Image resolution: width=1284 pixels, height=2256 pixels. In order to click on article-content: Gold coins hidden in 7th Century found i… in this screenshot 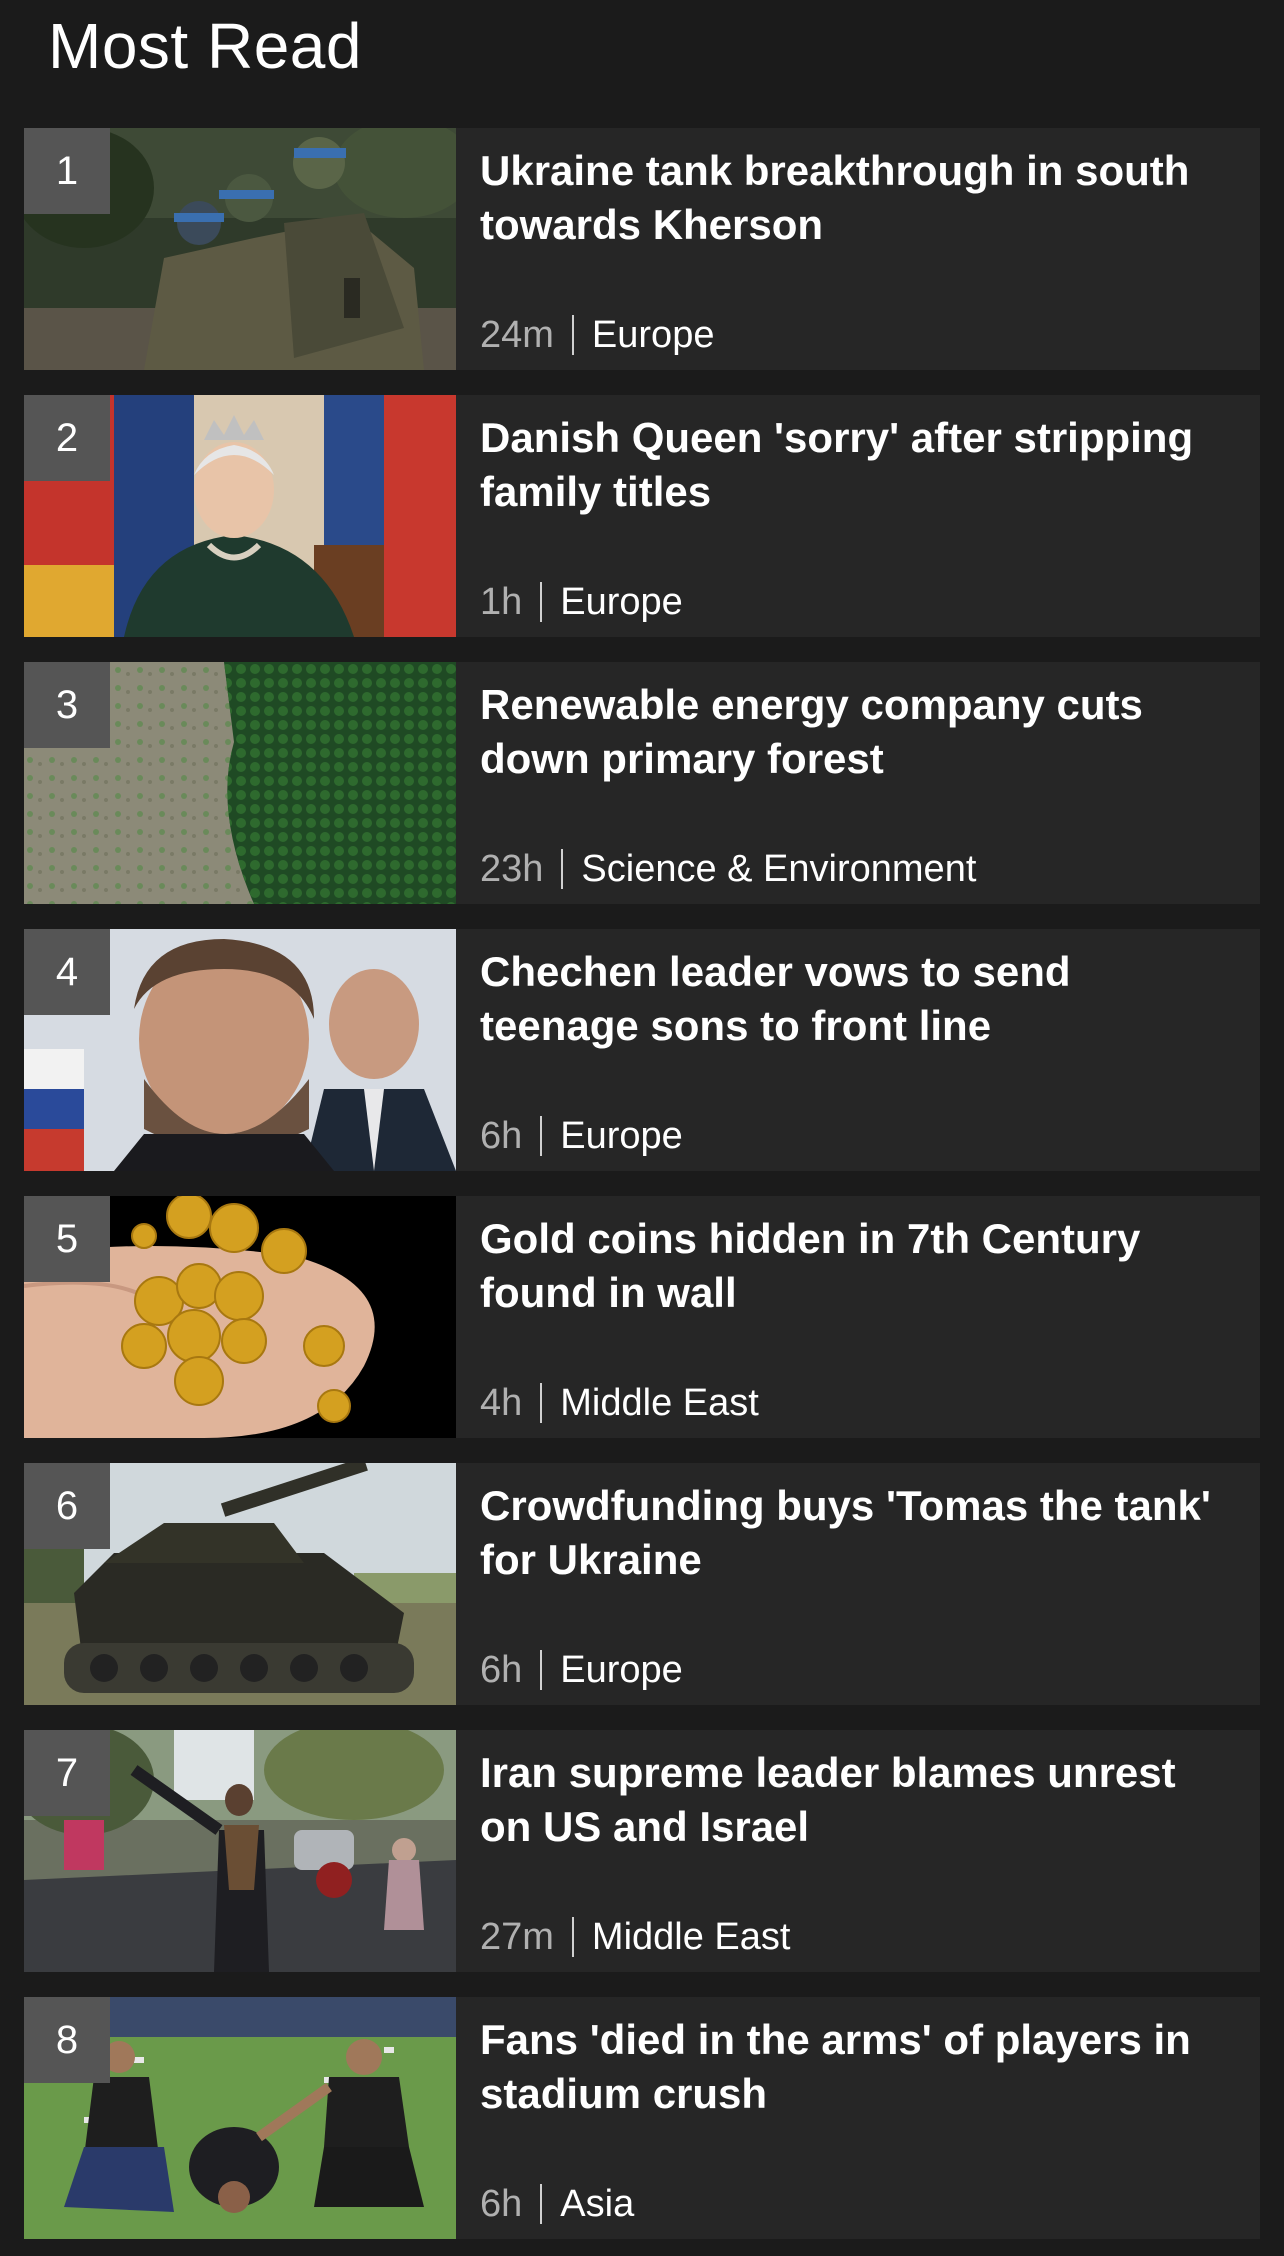, I will do `click(858, 1317)`.